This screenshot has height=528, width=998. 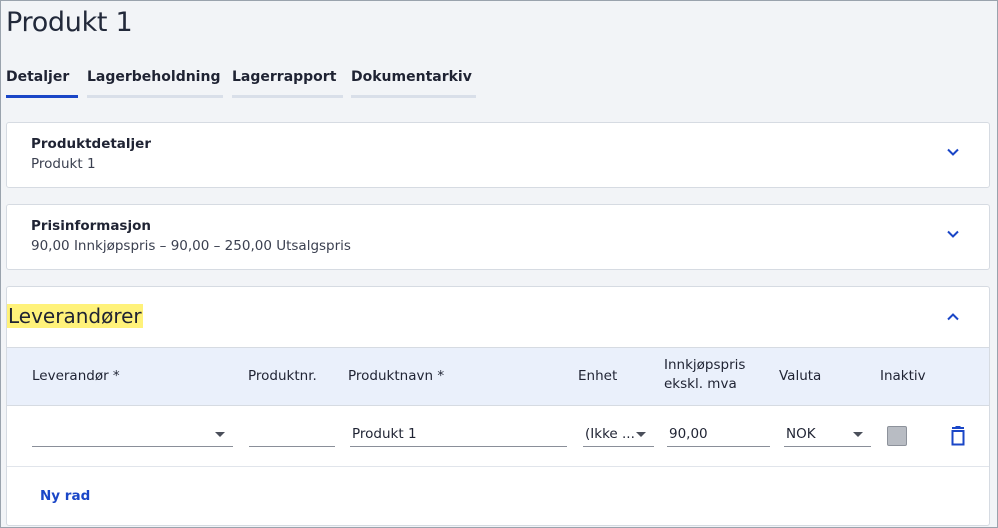 I want to click on column-header-supplier: Leverandør *, so click(x=76, y=376).